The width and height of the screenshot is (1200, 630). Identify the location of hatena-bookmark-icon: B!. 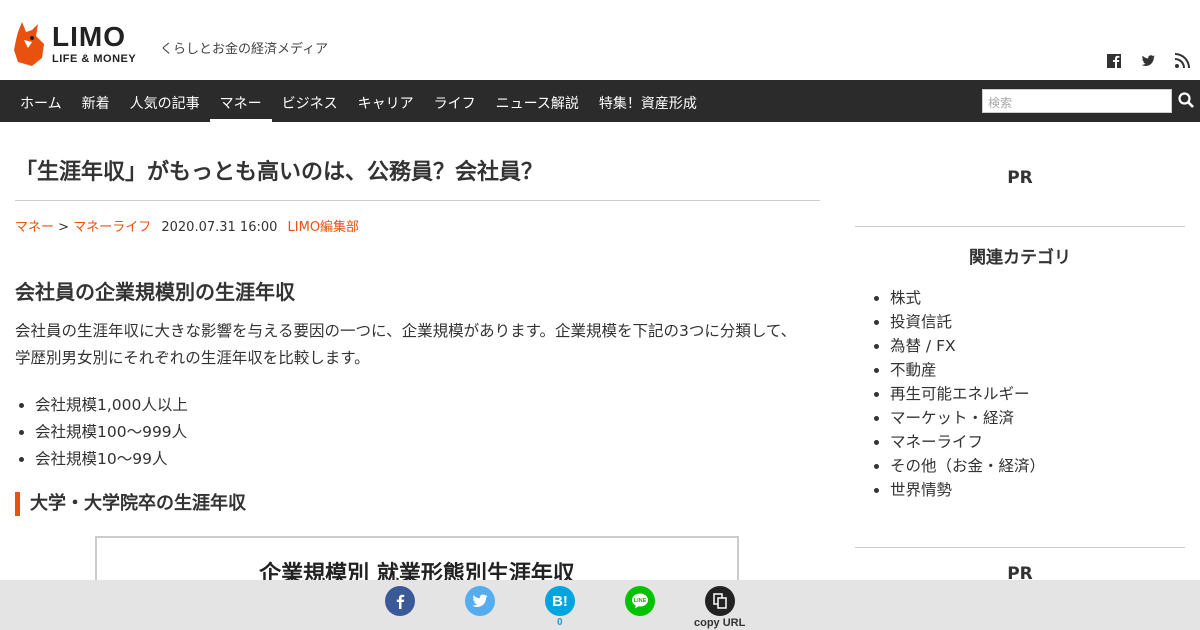
(560, 601).